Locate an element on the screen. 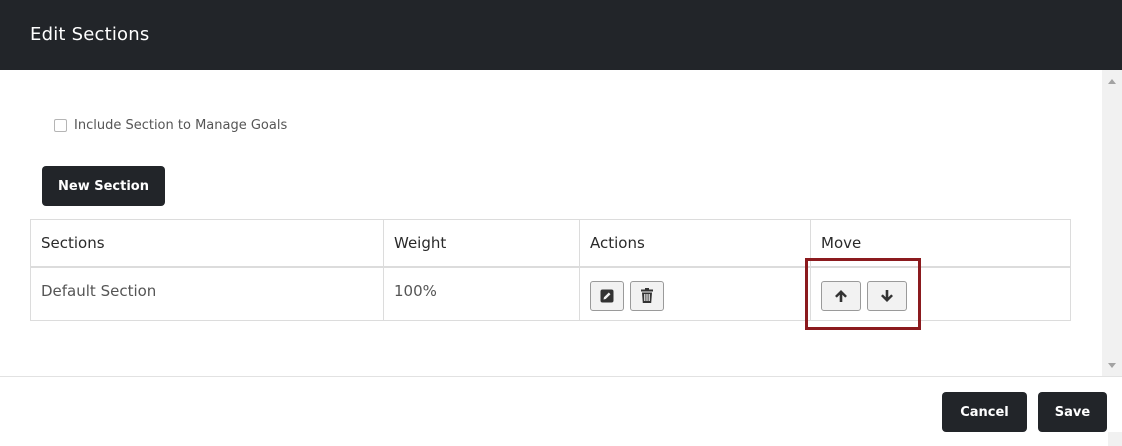 The height and width of the screenshot is (446, 1122). section-weight-cell: 100% is located at coordinates (481, 293).